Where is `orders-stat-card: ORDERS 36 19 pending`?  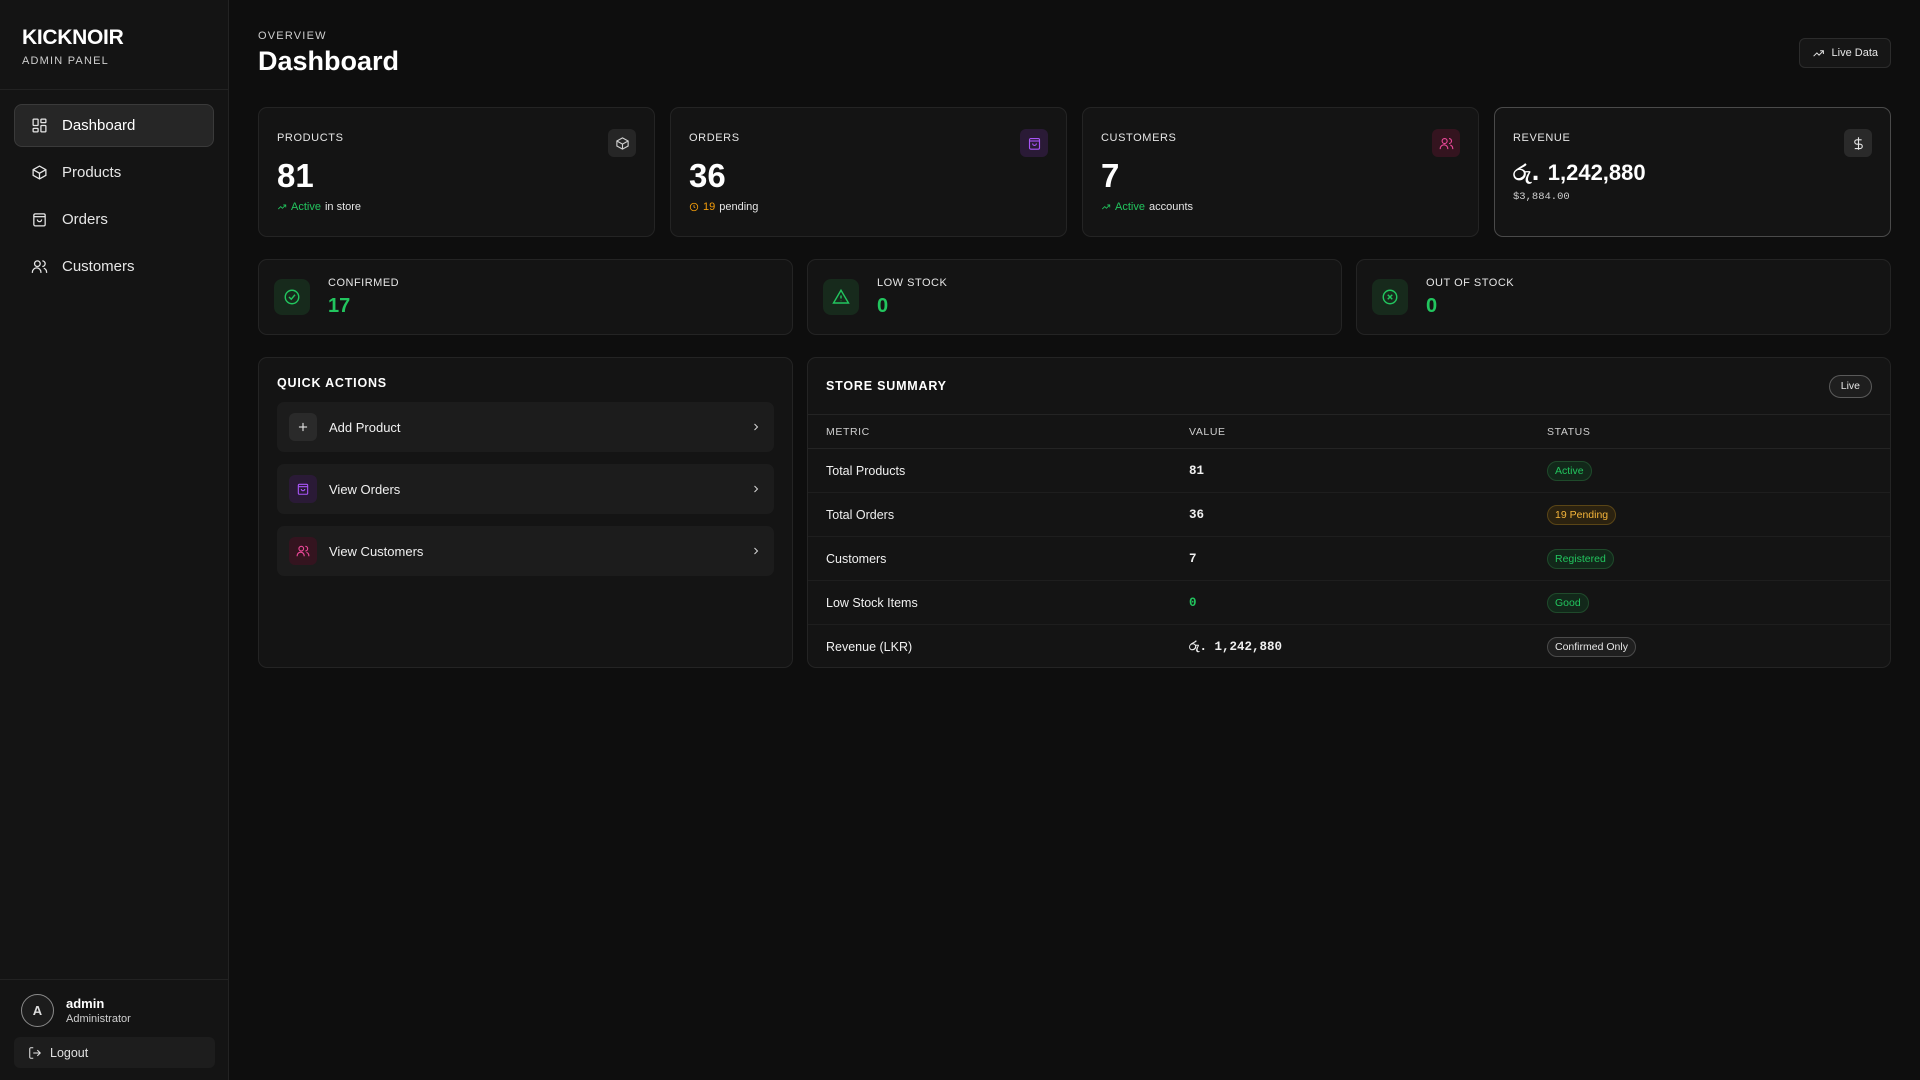
orders-stat-card: ORDERS 36 19 pending is located at coordinates (868, 172).